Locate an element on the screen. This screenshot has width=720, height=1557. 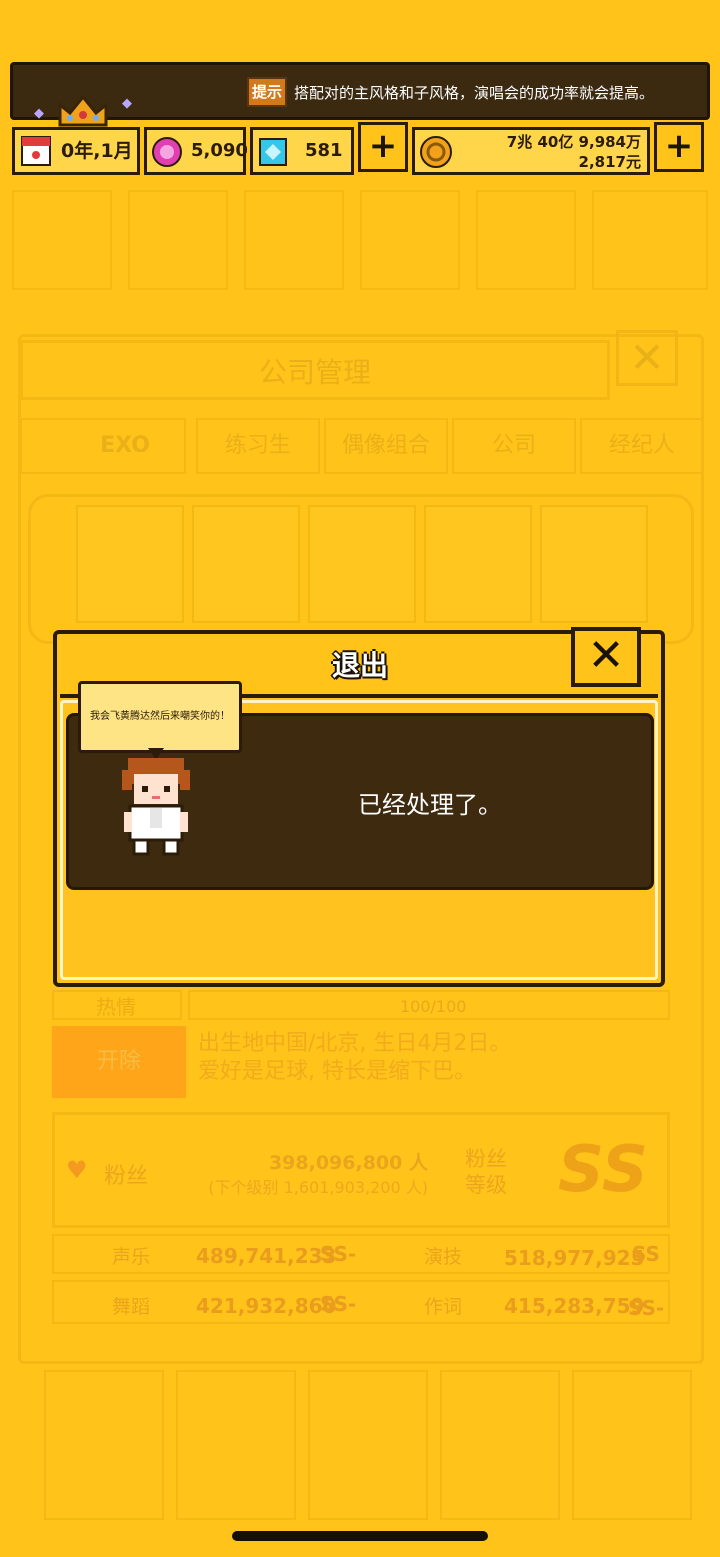
home-indicator is located at coordinates (360, 1536).